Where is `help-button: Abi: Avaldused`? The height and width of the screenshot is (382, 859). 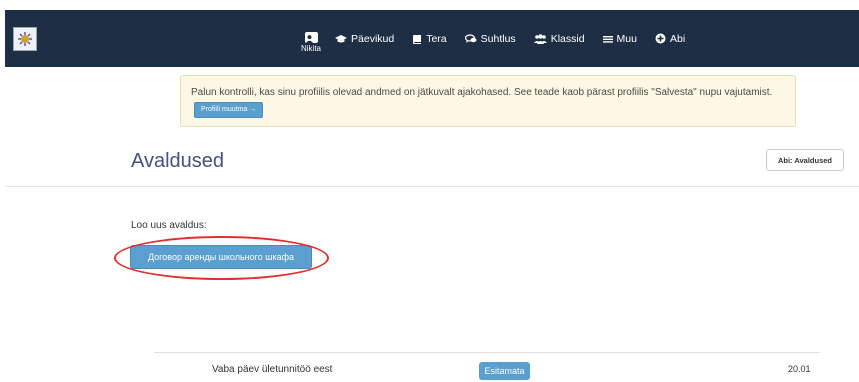
help-button: Abi: Avaldused is located at coordinates (805, 160).